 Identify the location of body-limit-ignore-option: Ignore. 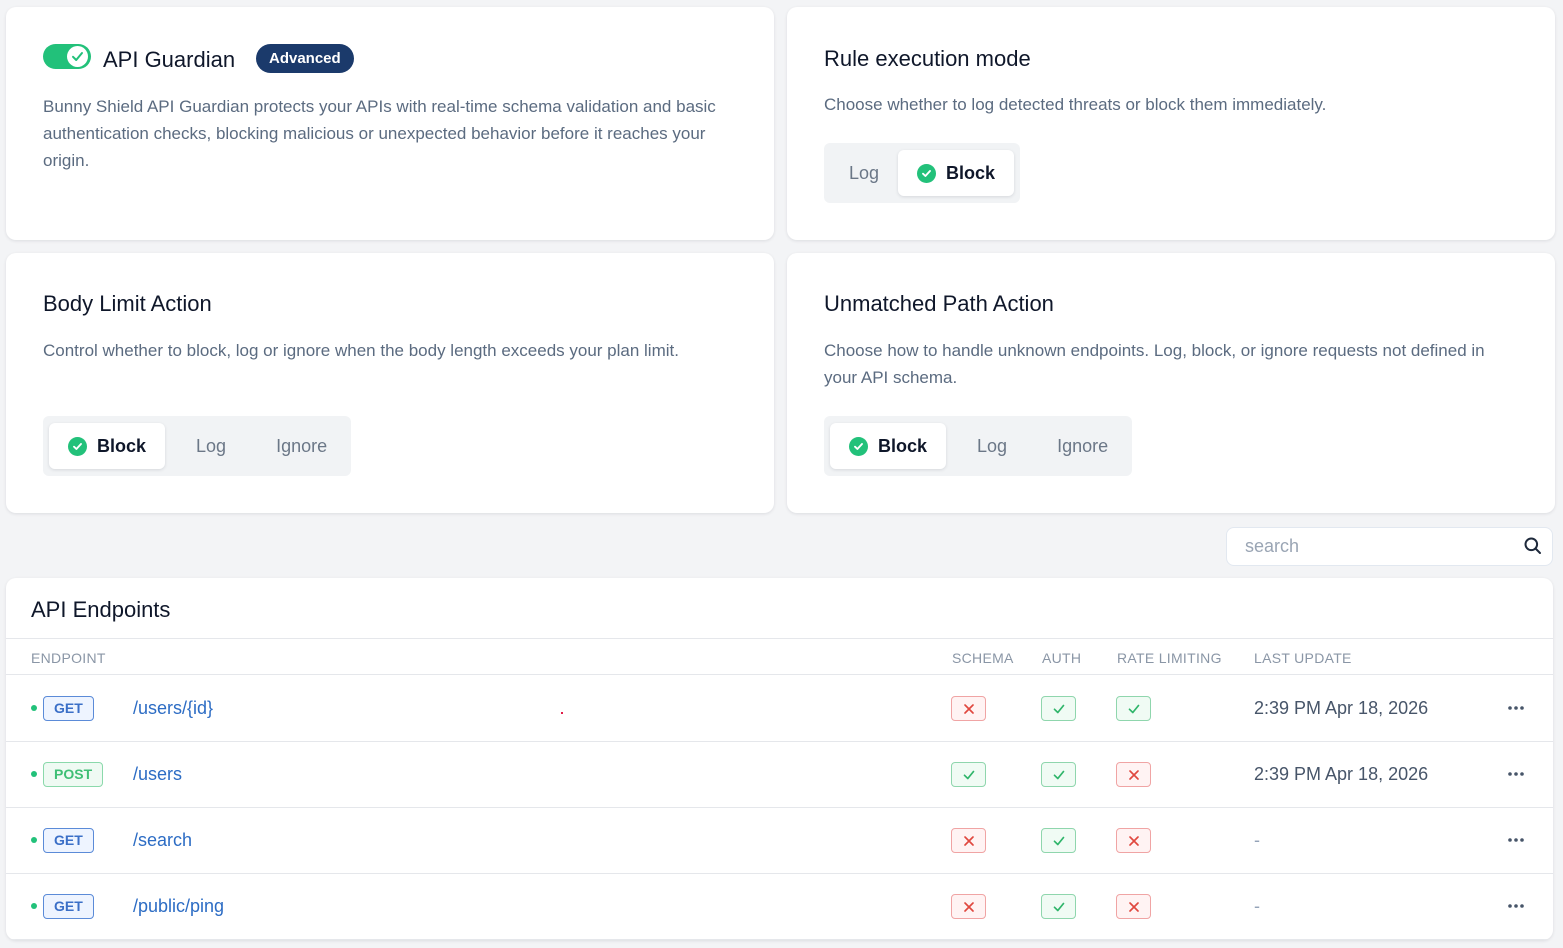
(301, 446).